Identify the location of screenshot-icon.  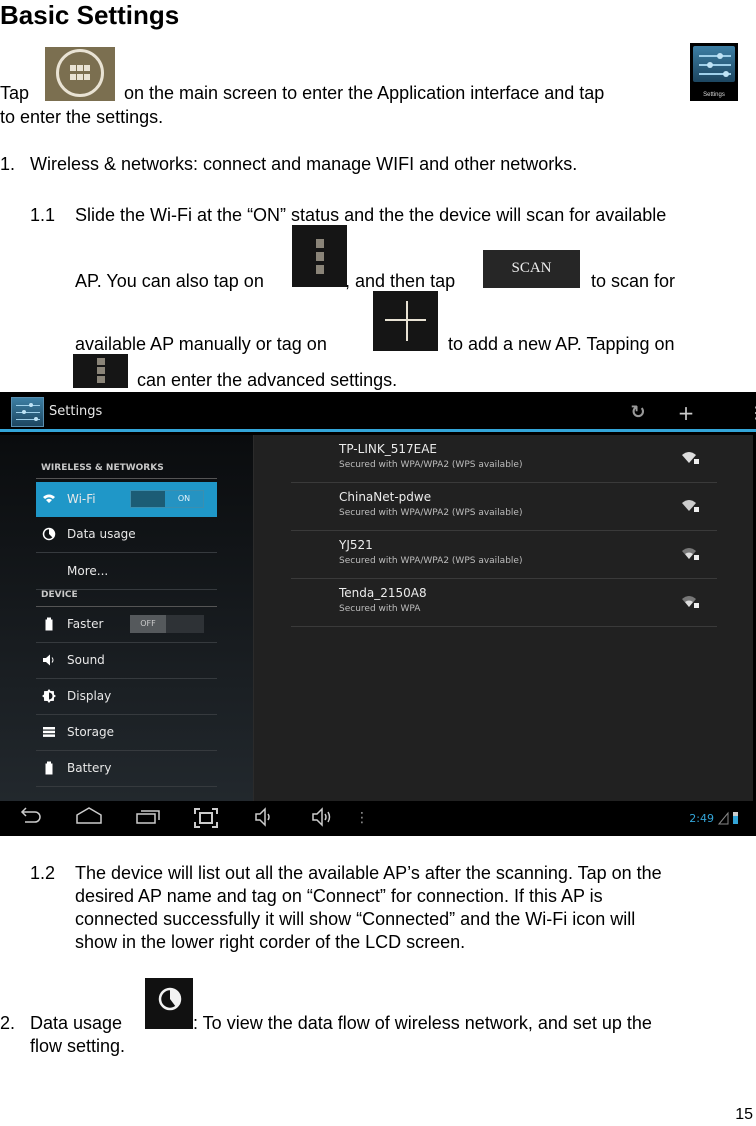
(206, 818).